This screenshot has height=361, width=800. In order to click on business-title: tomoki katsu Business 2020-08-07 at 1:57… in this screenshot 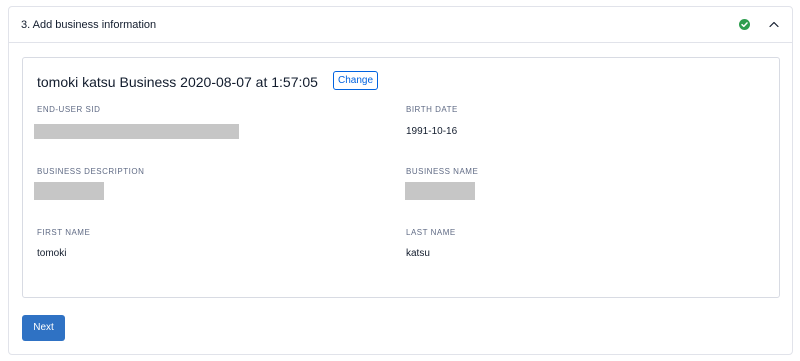, I will do `click(177, 82)`.